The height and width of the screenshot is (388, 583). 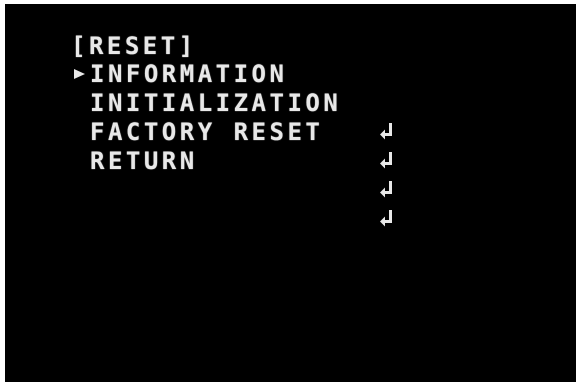 What do you see at coordinates (207, 132) in the screenshot?
I see `menu-item-label: FACTORY RESET` at bounding box center [207, 132].